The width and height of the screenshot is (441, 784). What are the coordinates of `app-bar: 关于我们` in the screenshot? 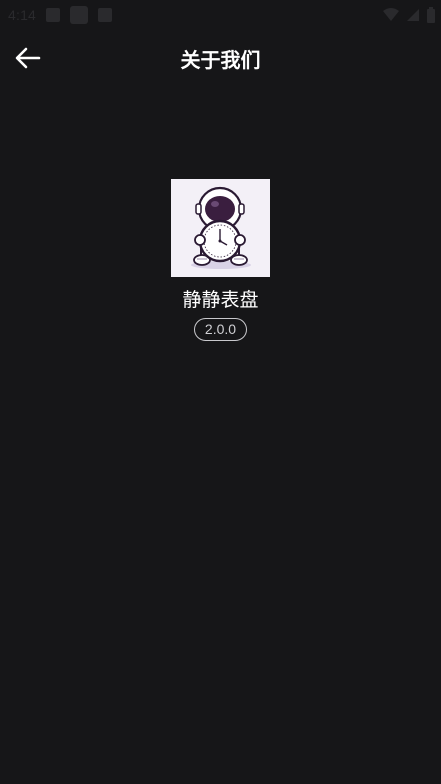 It's located at (220, 58).